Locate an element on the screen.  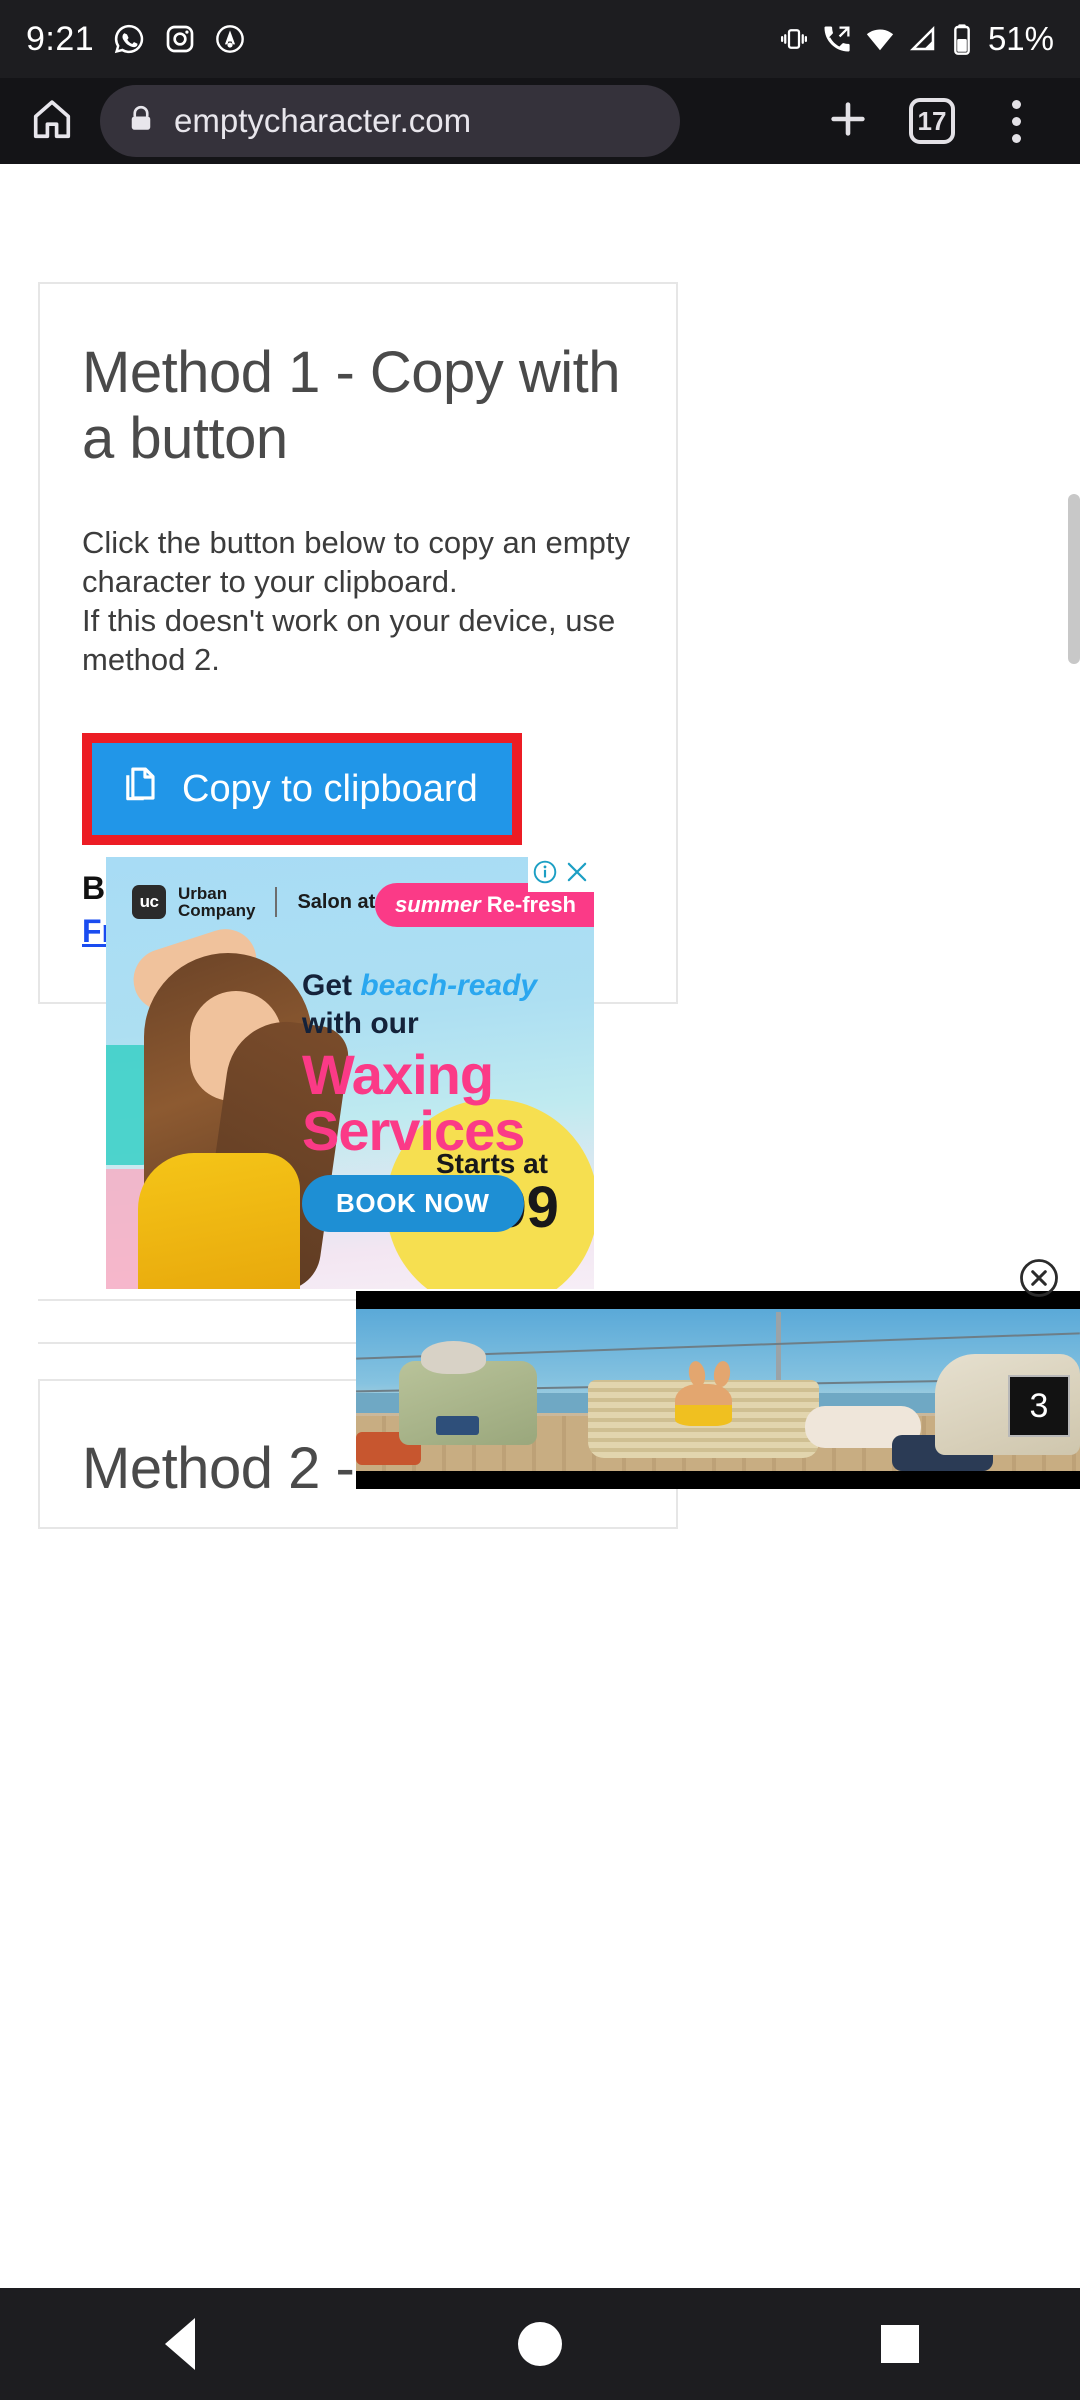
picture-in-picture-player: 3 is located at coordinates (718, 1390).